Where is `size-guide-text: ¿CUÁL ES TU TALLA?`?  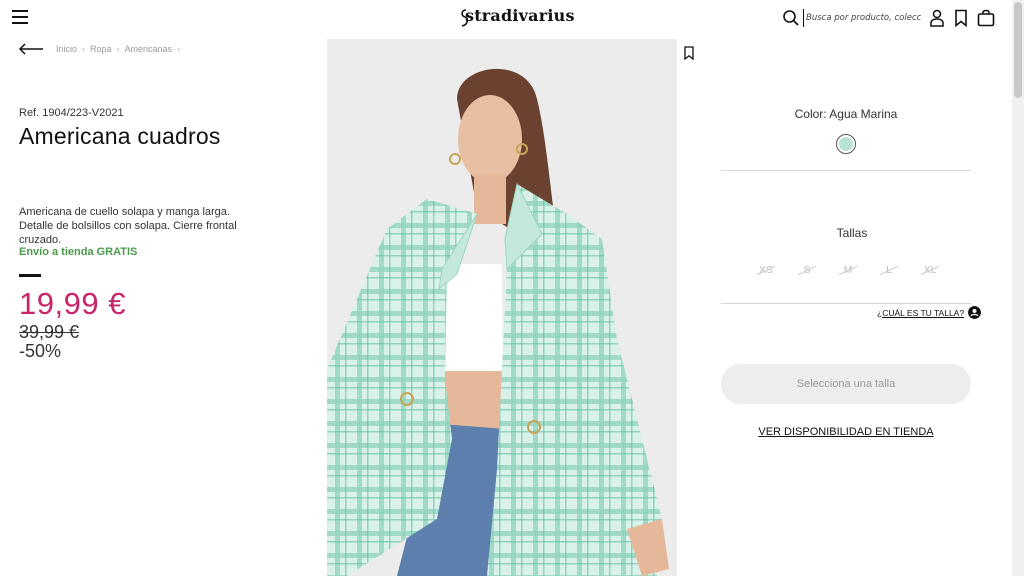 size-guide-text: ¿CUÁL ES TU TALLA? is located at coordinates (921, 312).